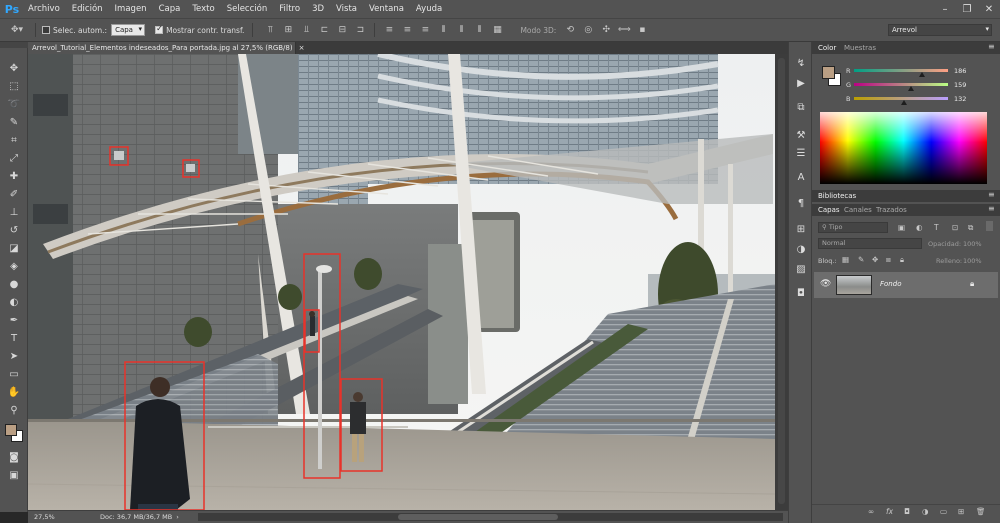  What do you see at coordinates (890, 284) in the screenshot?
I see `layer-name: Fondo` at bounding box center [890, 284].